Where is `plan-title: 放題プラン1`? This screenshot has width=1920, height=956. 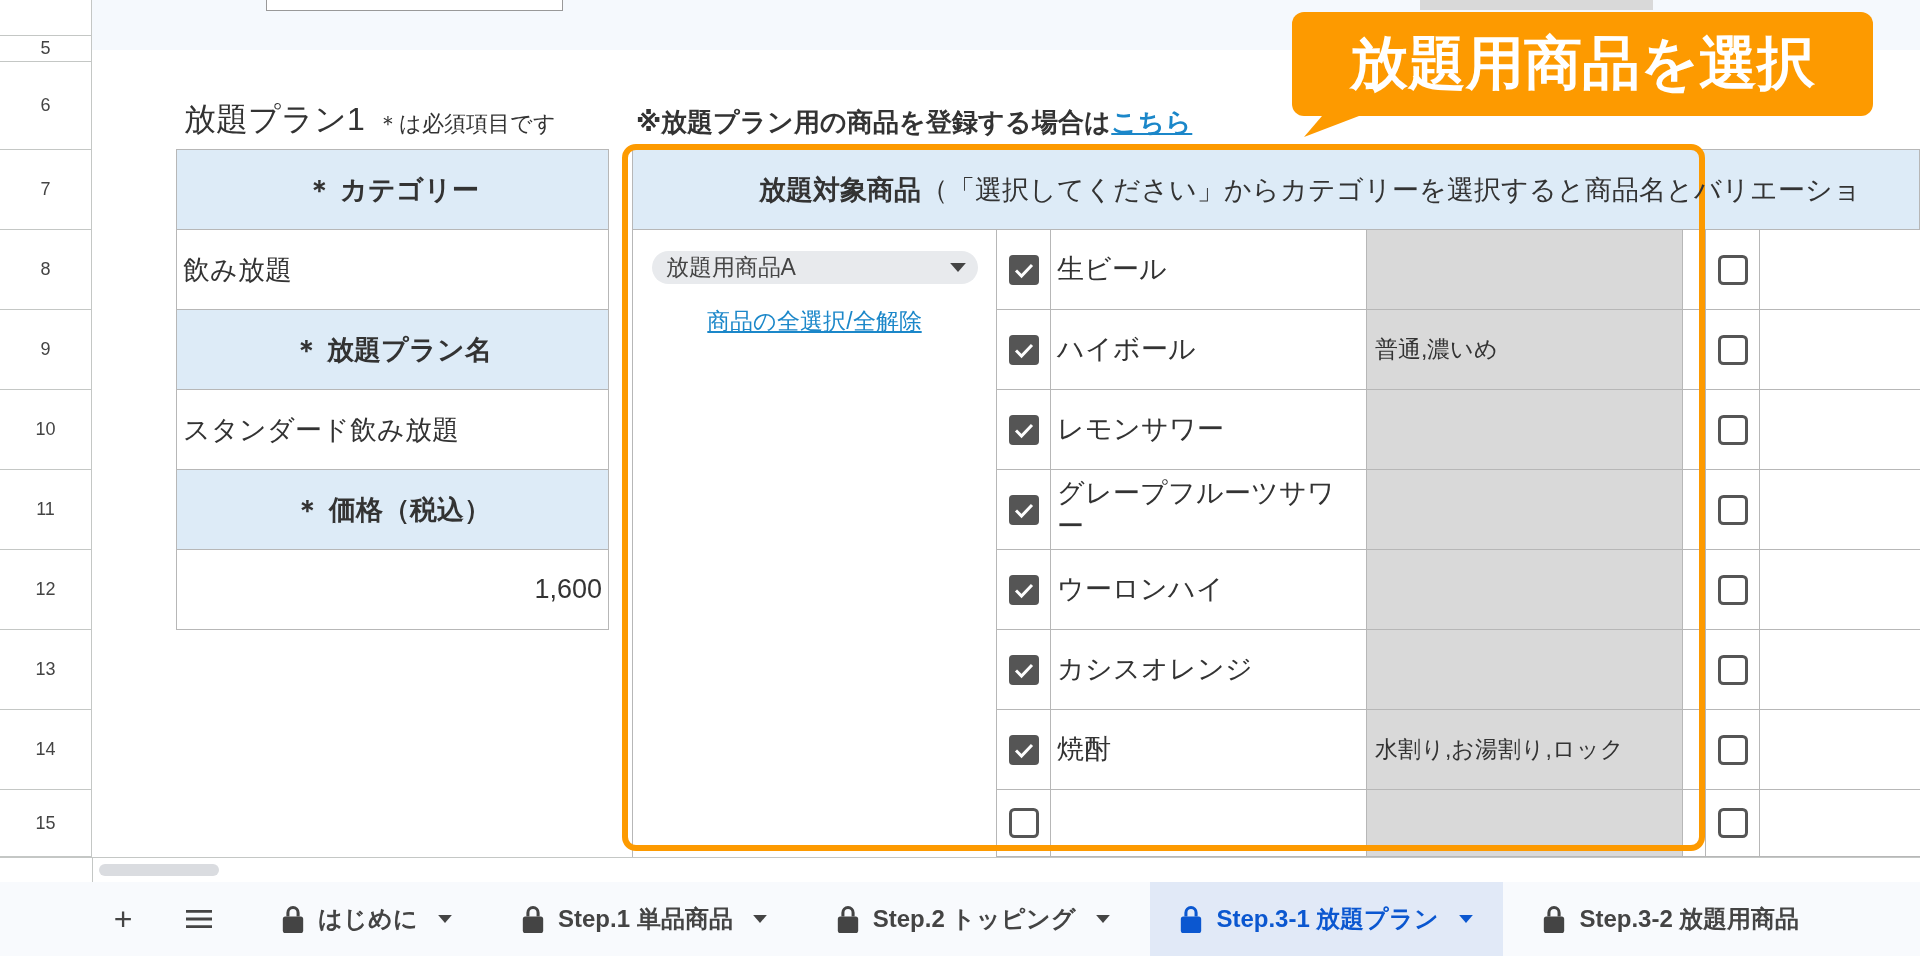
plan-title: 放題プラン1 is located at coordinates (274, 119).